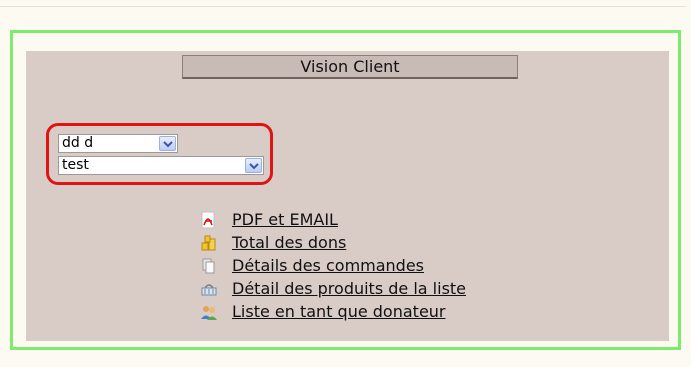 The width and height of the screenshot is (691, 367). I want to click on panel-title: Vision Client, so click(350, 67).